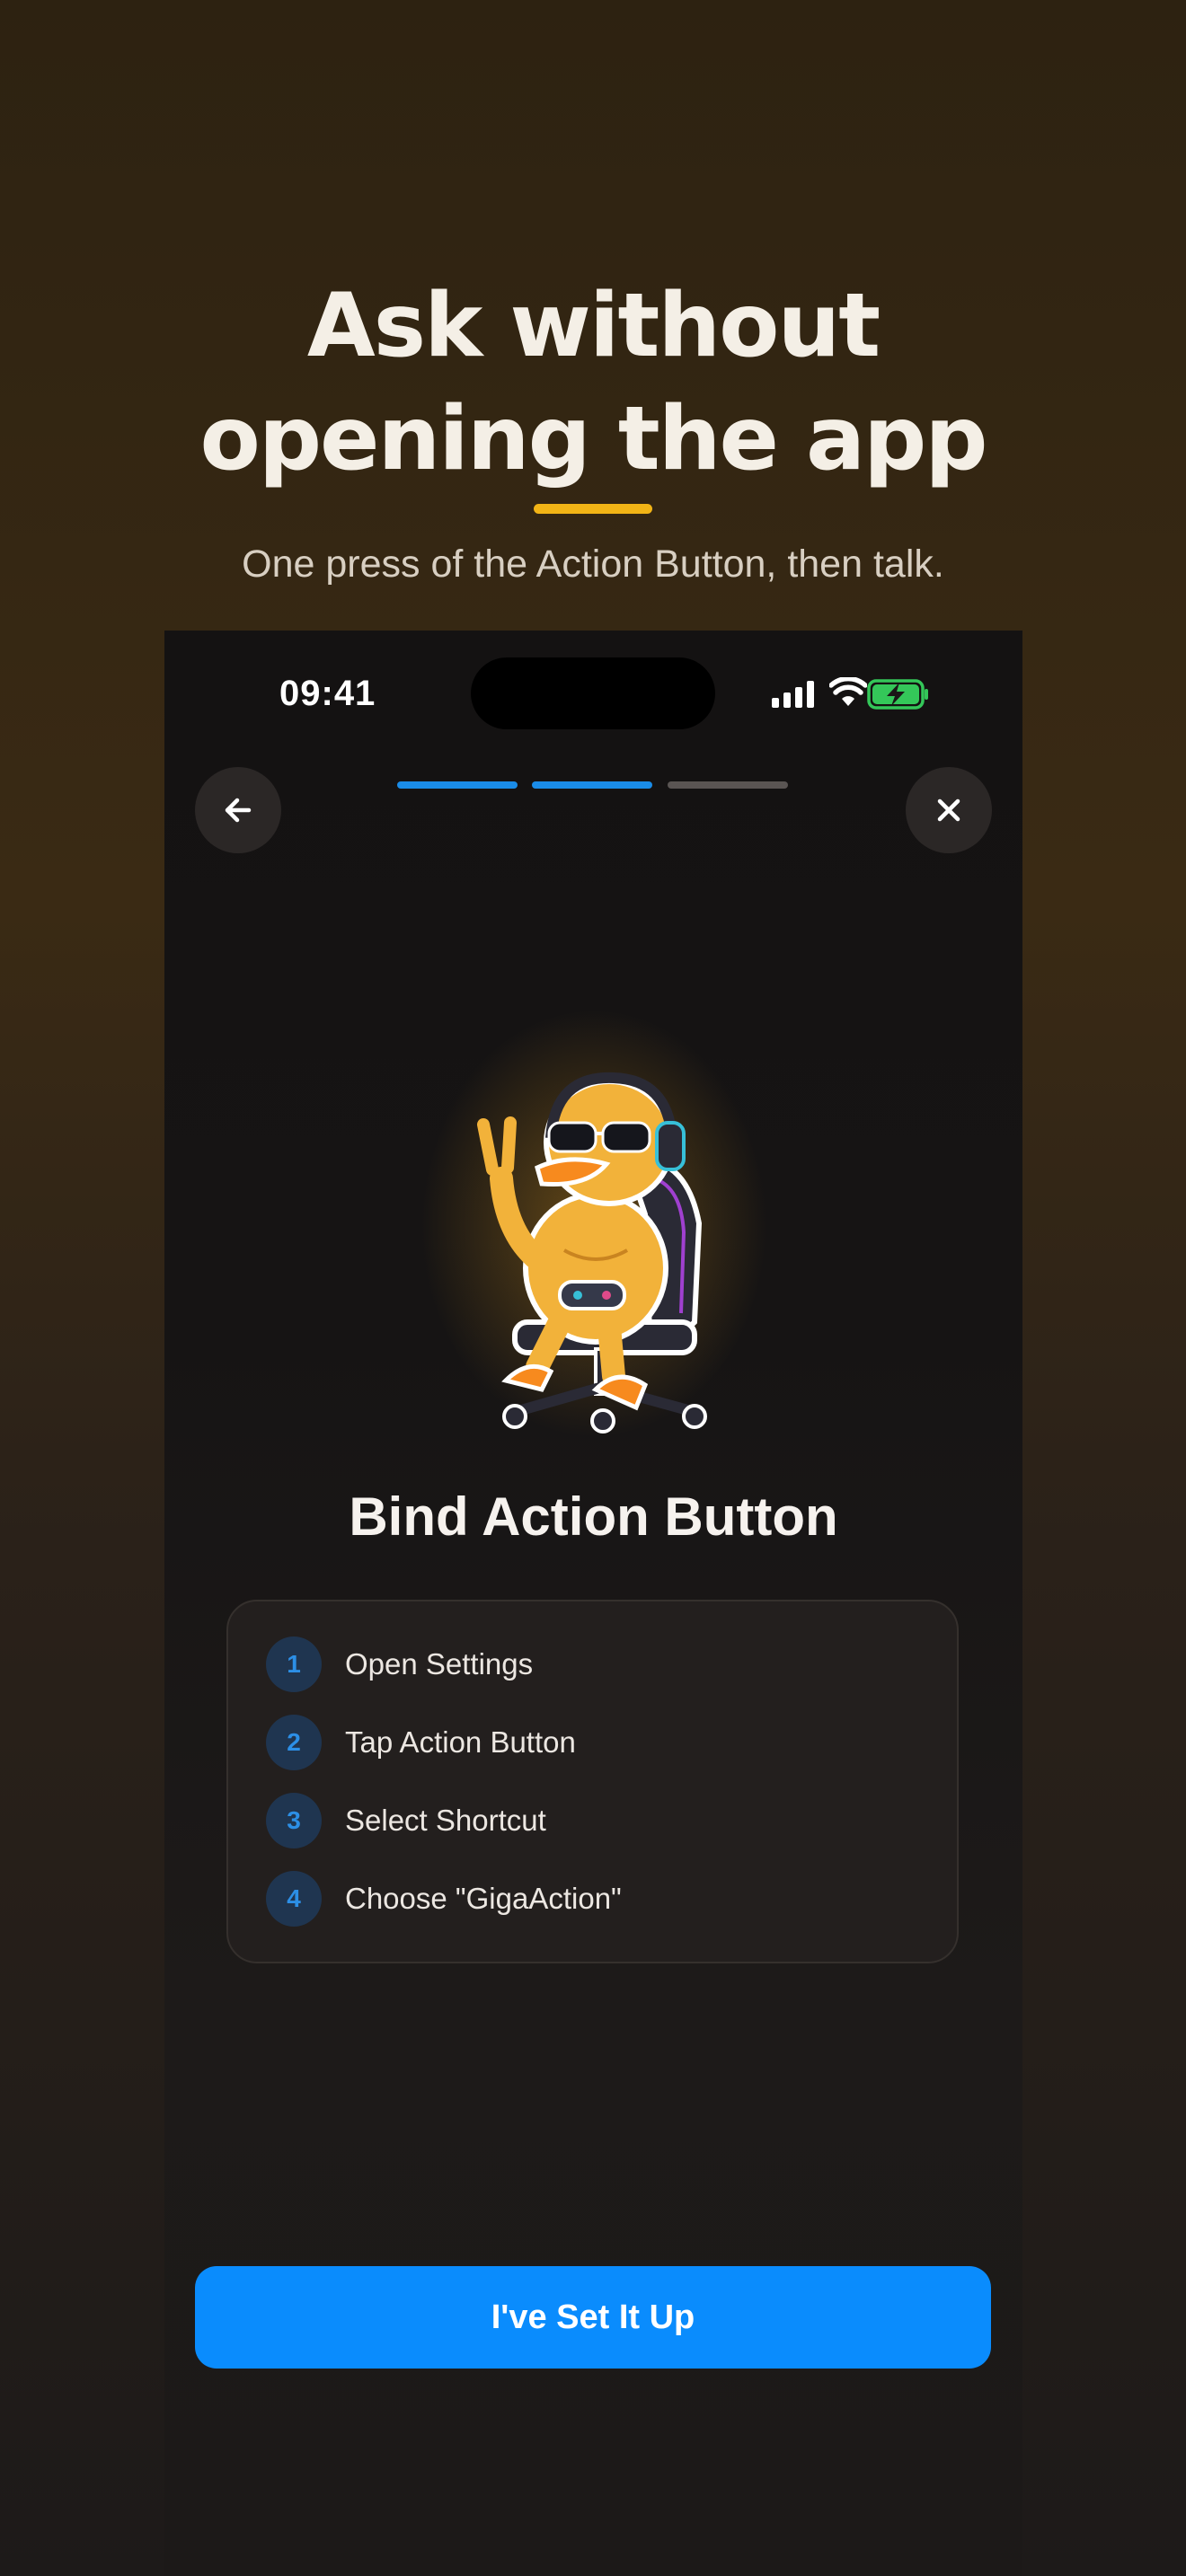 This screenshot has width=1186, height=2576. I want to click on headline-line-2: opening the app, so click(593, 439).